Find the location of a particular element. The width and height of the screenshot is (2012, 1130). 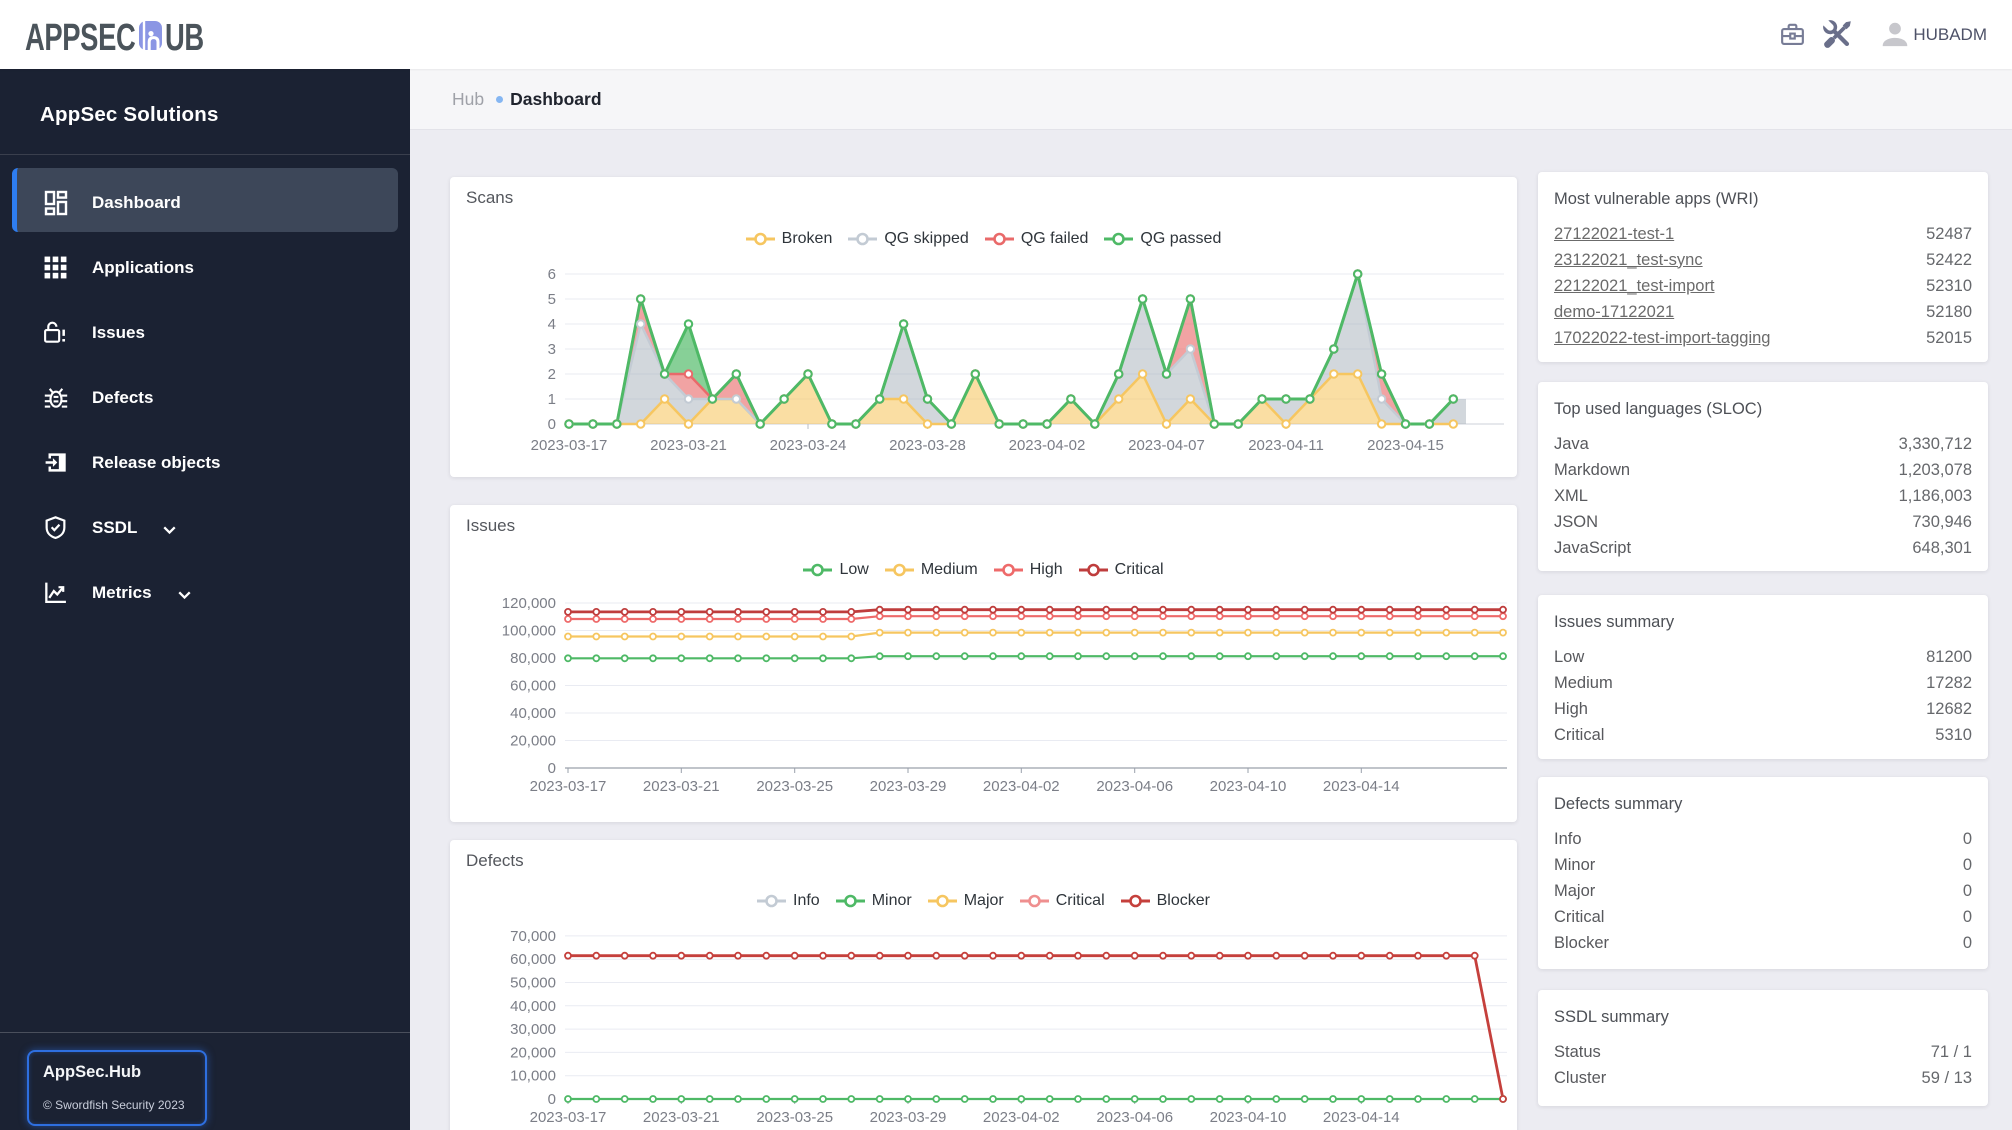

svg-text: 50,000 is located at coordinates (533, 983).